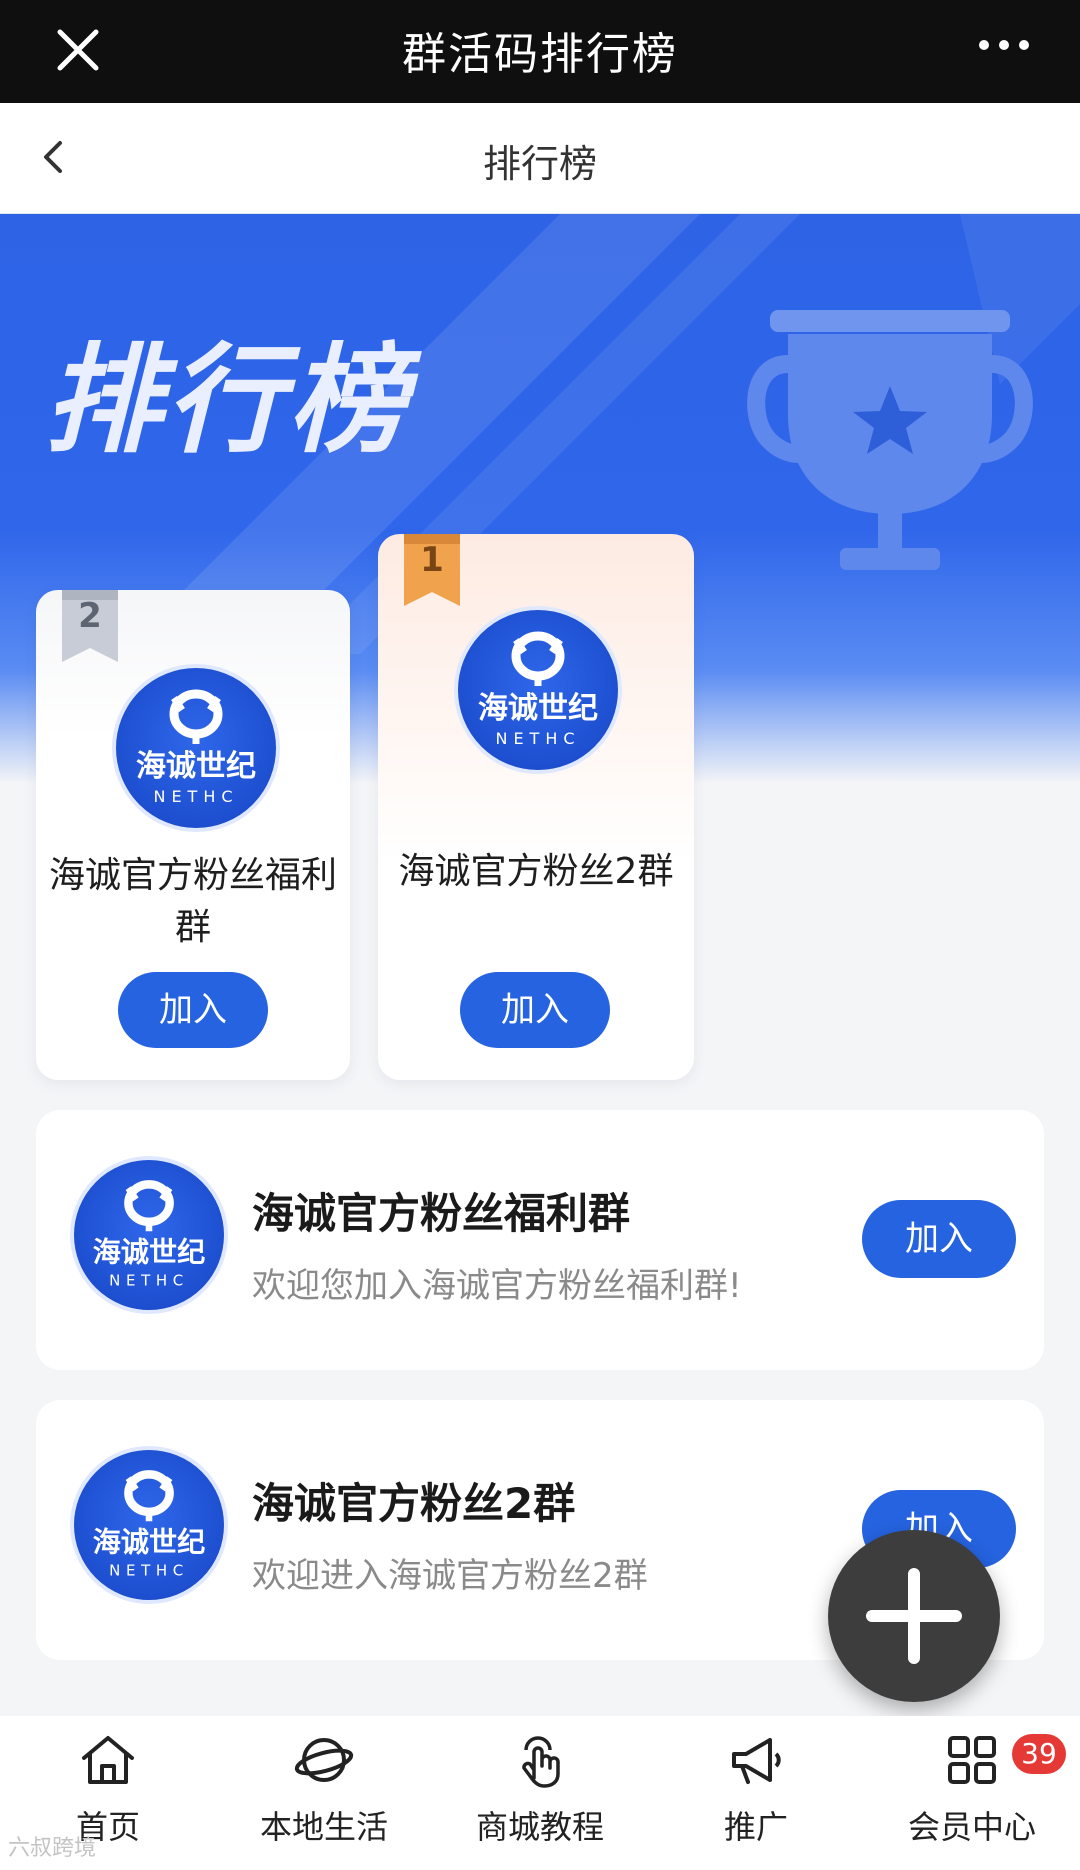 This screenshot has height=1870, width=1080. I want to click on megaphone-icon, so click(756, 1760).